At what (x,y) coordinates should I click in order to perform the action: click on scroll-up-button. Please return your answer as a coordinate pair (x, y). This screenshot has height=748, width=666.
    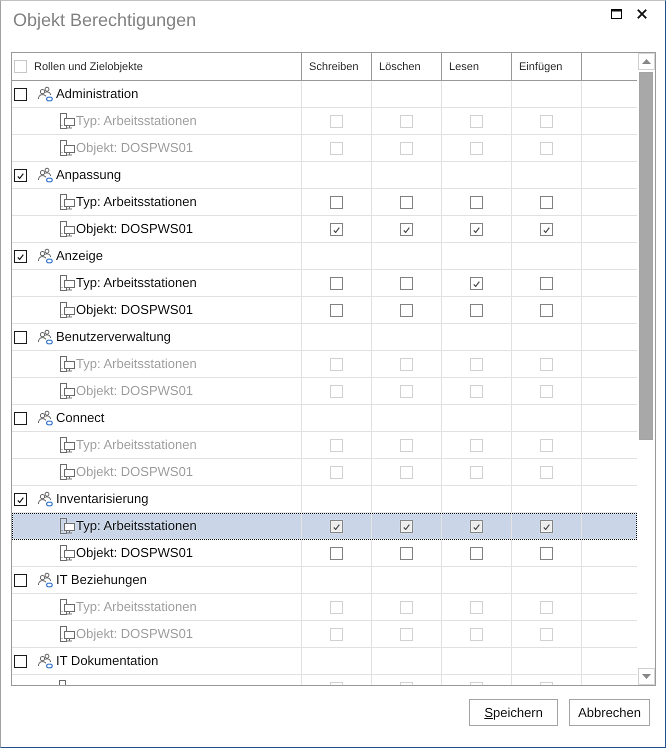
    Looking at the image, I should click on (646, 61).